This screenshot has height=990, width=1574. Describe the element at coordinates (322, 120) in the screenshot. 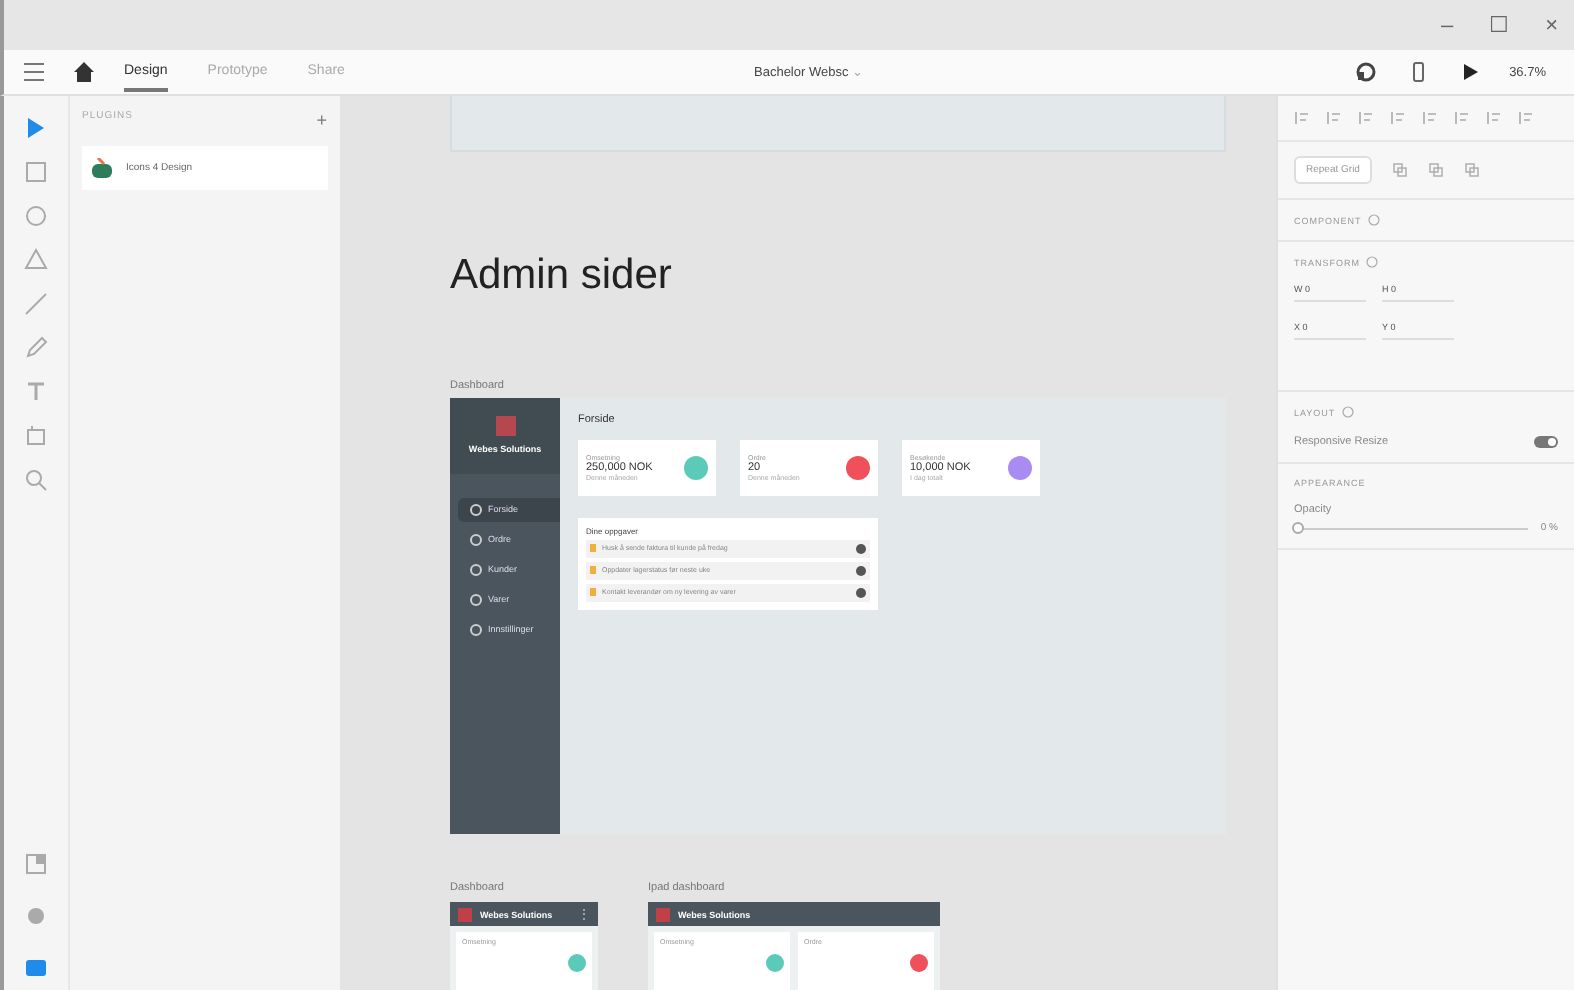

I see `add-button: +` at that location.